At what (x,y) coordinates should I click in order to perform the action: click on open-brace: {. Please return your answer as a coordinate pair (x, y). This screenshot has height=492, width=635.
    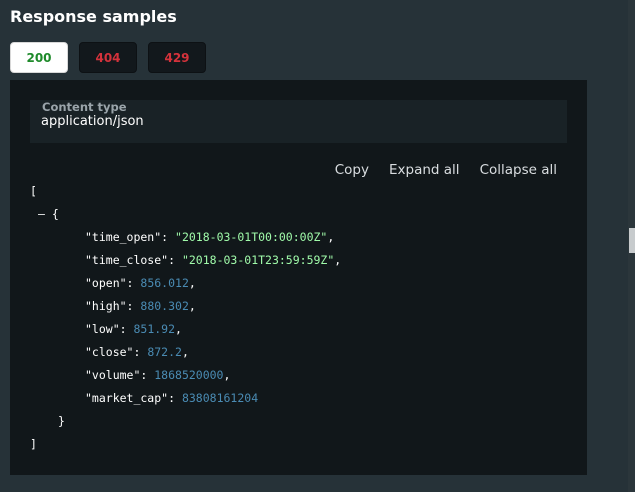
    Looking at the image, I should click on (55, 214).